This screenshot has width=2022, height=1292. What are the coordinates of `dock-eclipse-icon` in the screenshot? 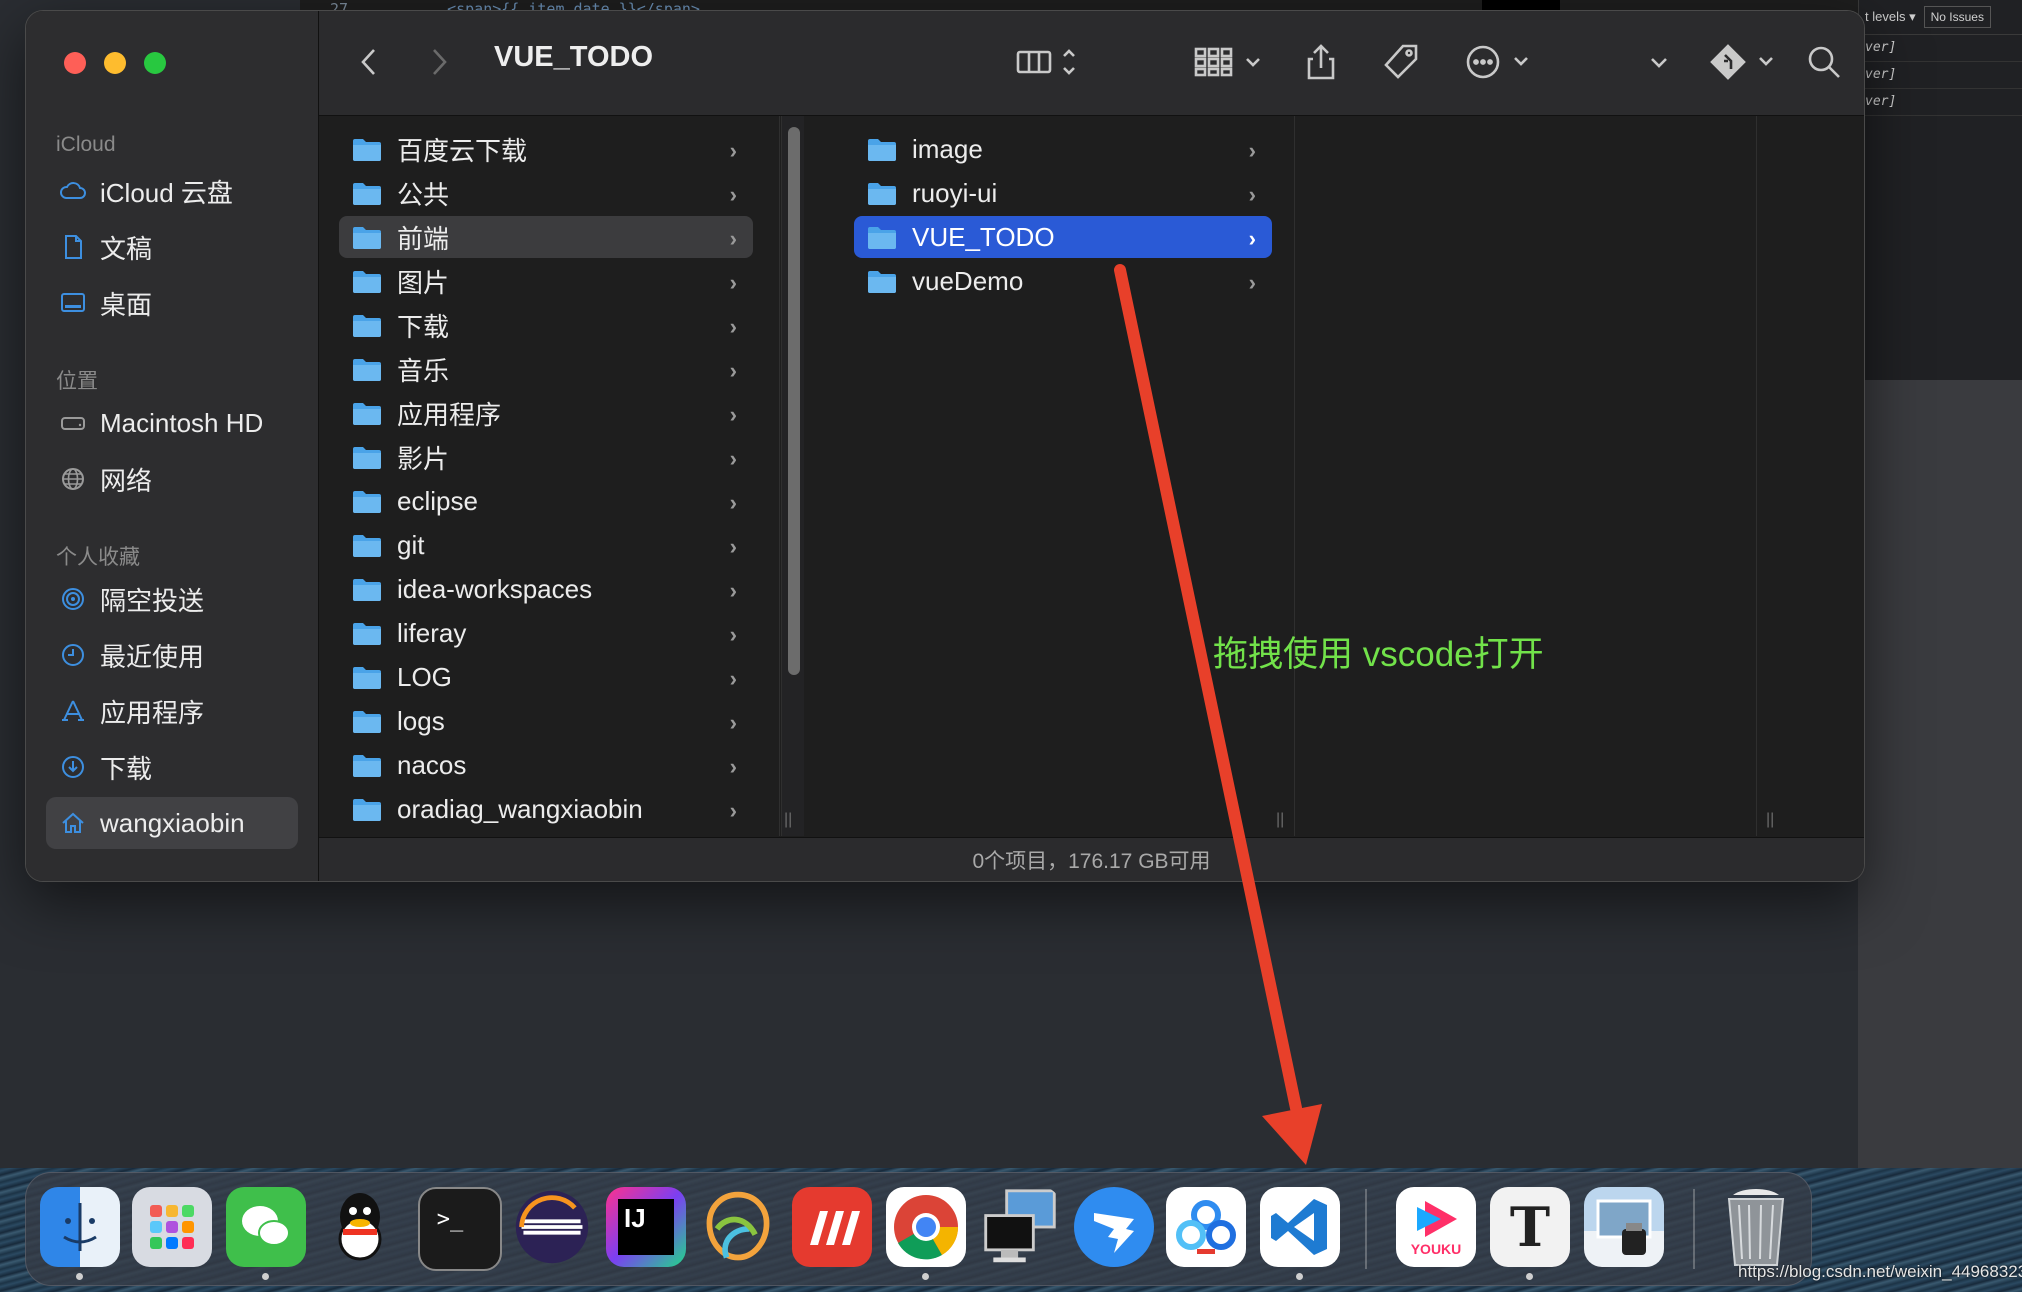 It's located at (552, 1227).